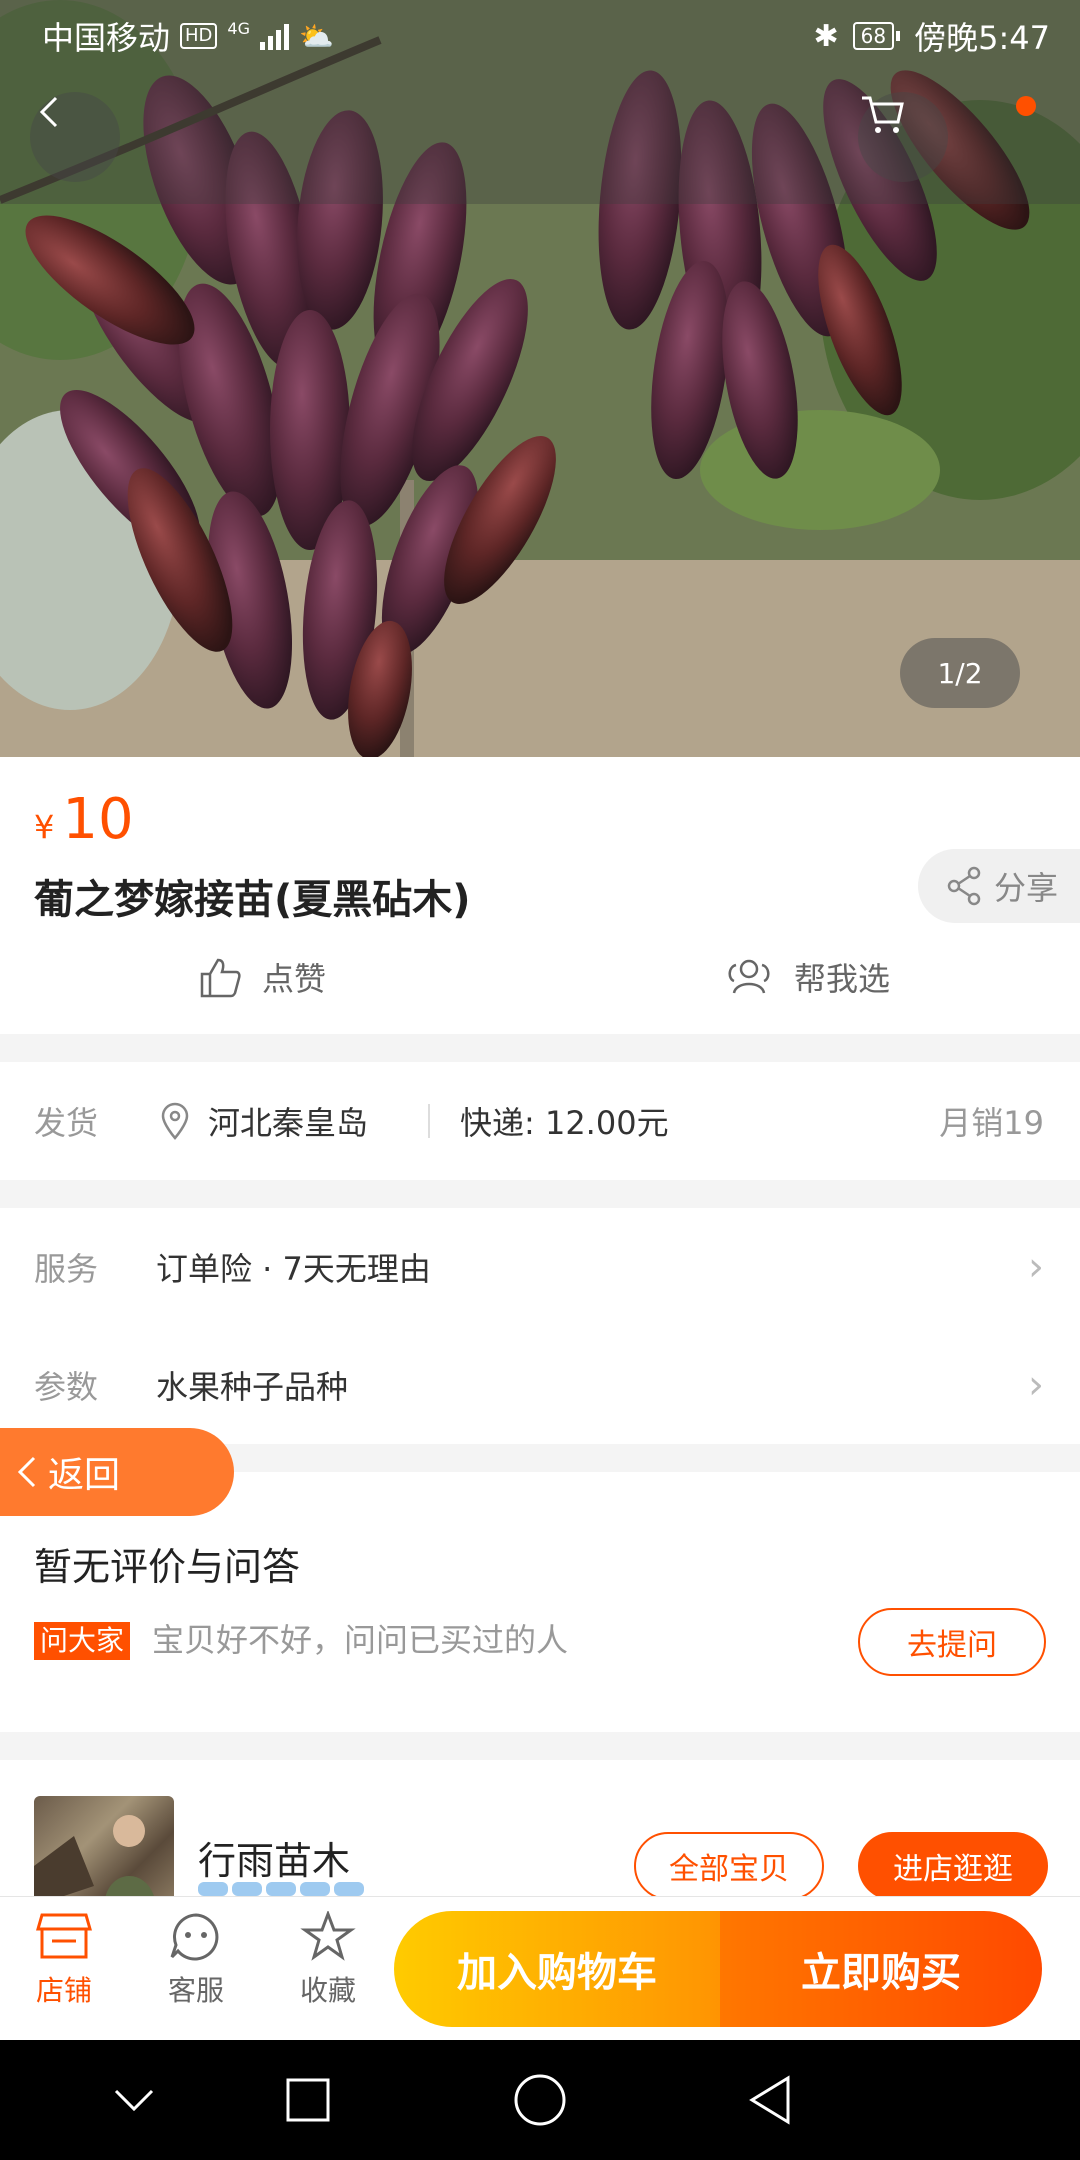 The height and width of the screenshot is (2160, 1080). Describe the element at coordinates (220, 978) in the screenshot. I see `thumbs-up-icon` at that location.